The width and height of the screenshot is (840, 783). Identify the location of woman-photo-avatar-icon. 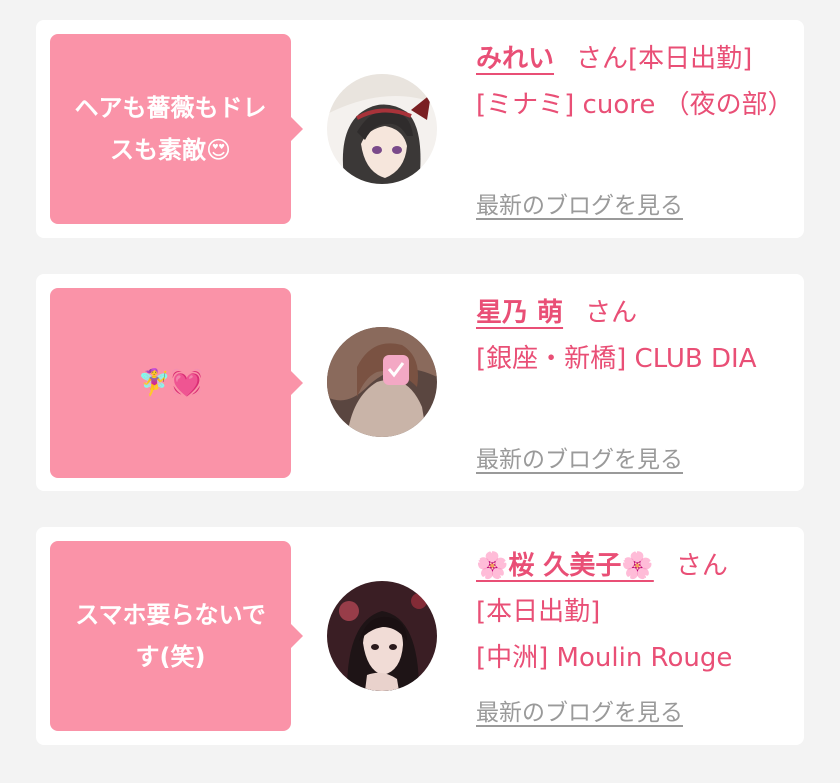
(382, 382).